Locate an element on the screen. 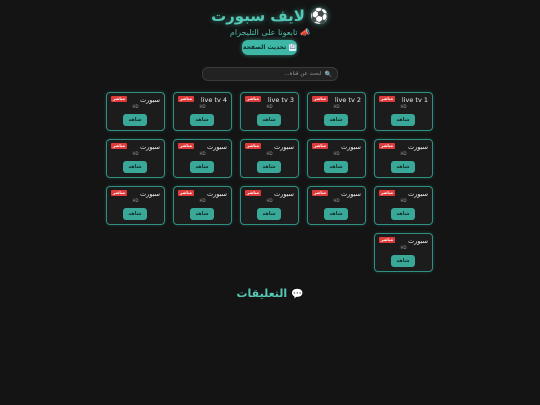 This screenshot has width=540, height=405. site-title: ⚽ لايف سبورت is located at coordinates (270, 16).